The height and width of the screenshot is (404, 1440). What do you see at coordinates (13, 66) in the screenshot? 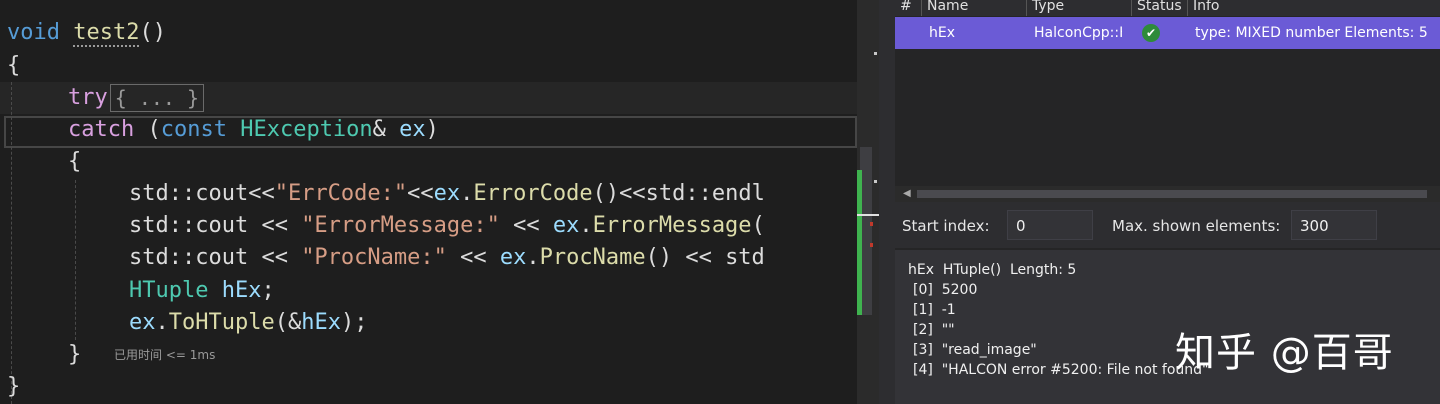
I see `code-line-open-brace: {` at bounding box center [13, 66].